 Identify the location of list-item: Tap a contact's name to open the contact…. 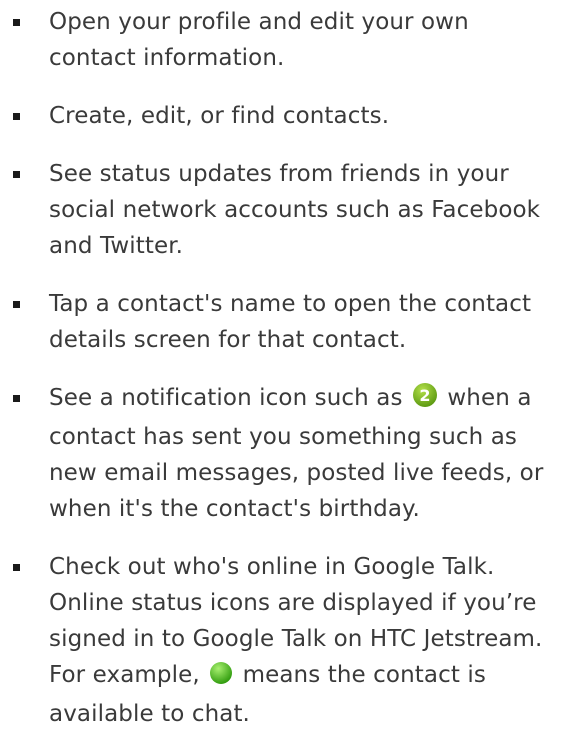
(282, 322).